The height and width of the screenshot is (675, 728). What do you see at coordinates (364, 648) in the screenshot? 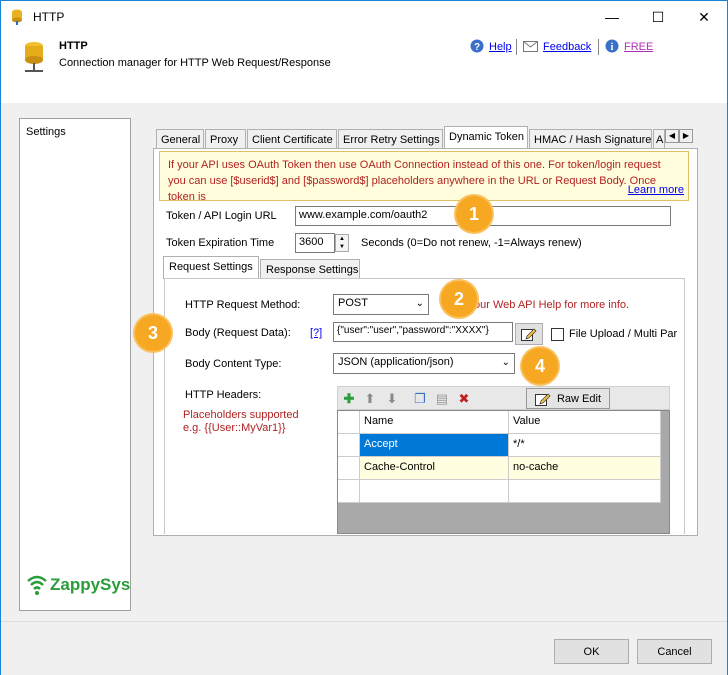
I see `dialog-footer: OK Cancel` at bounding box center [364, 648].